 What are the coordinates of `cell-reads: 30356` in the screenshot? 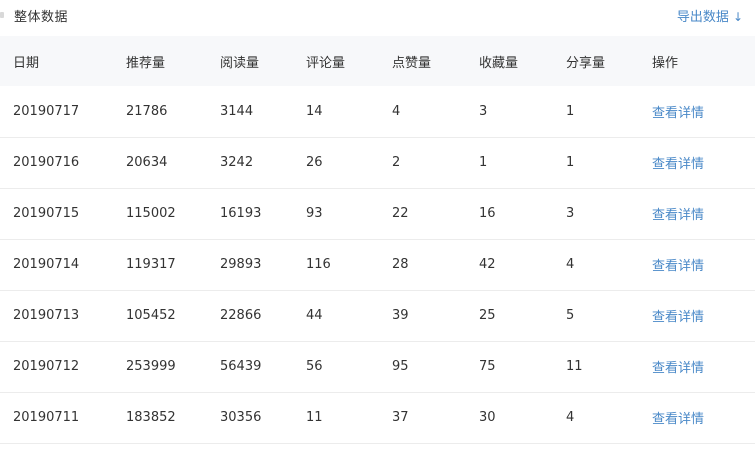 It's located at (241, 417).